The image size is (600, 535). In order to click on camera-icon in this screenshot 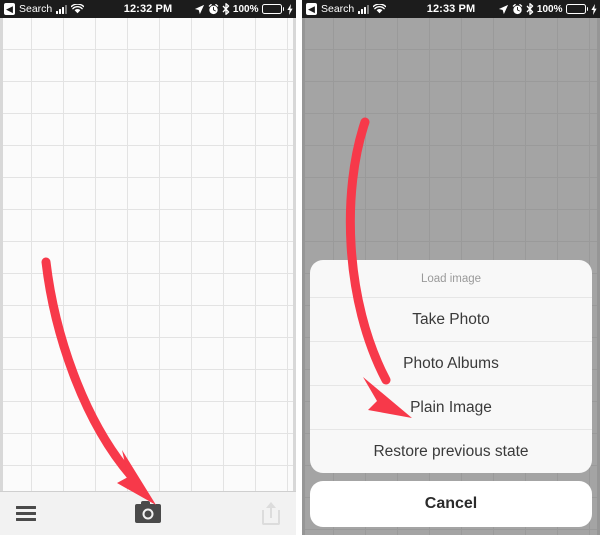, I will do `click(148, 511)`.